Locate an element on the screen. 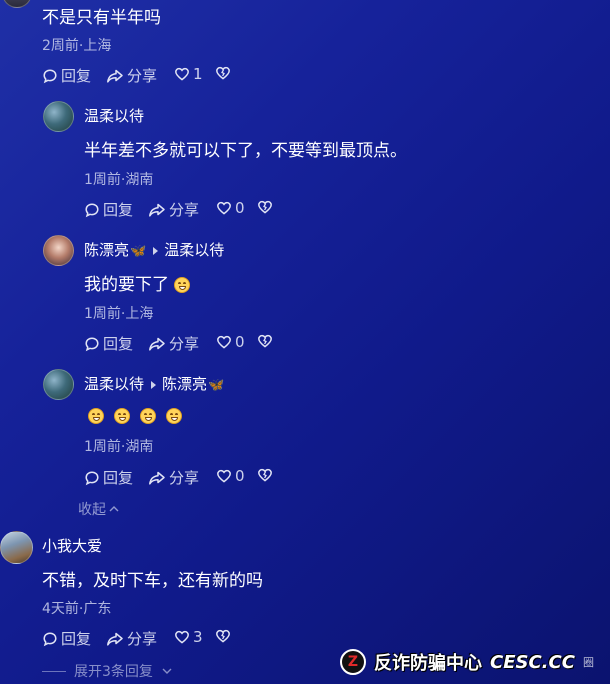 This screenshot has height=684, width=610. expand-replies-button: 展开3条回复 is located at coordinates (107, 671).